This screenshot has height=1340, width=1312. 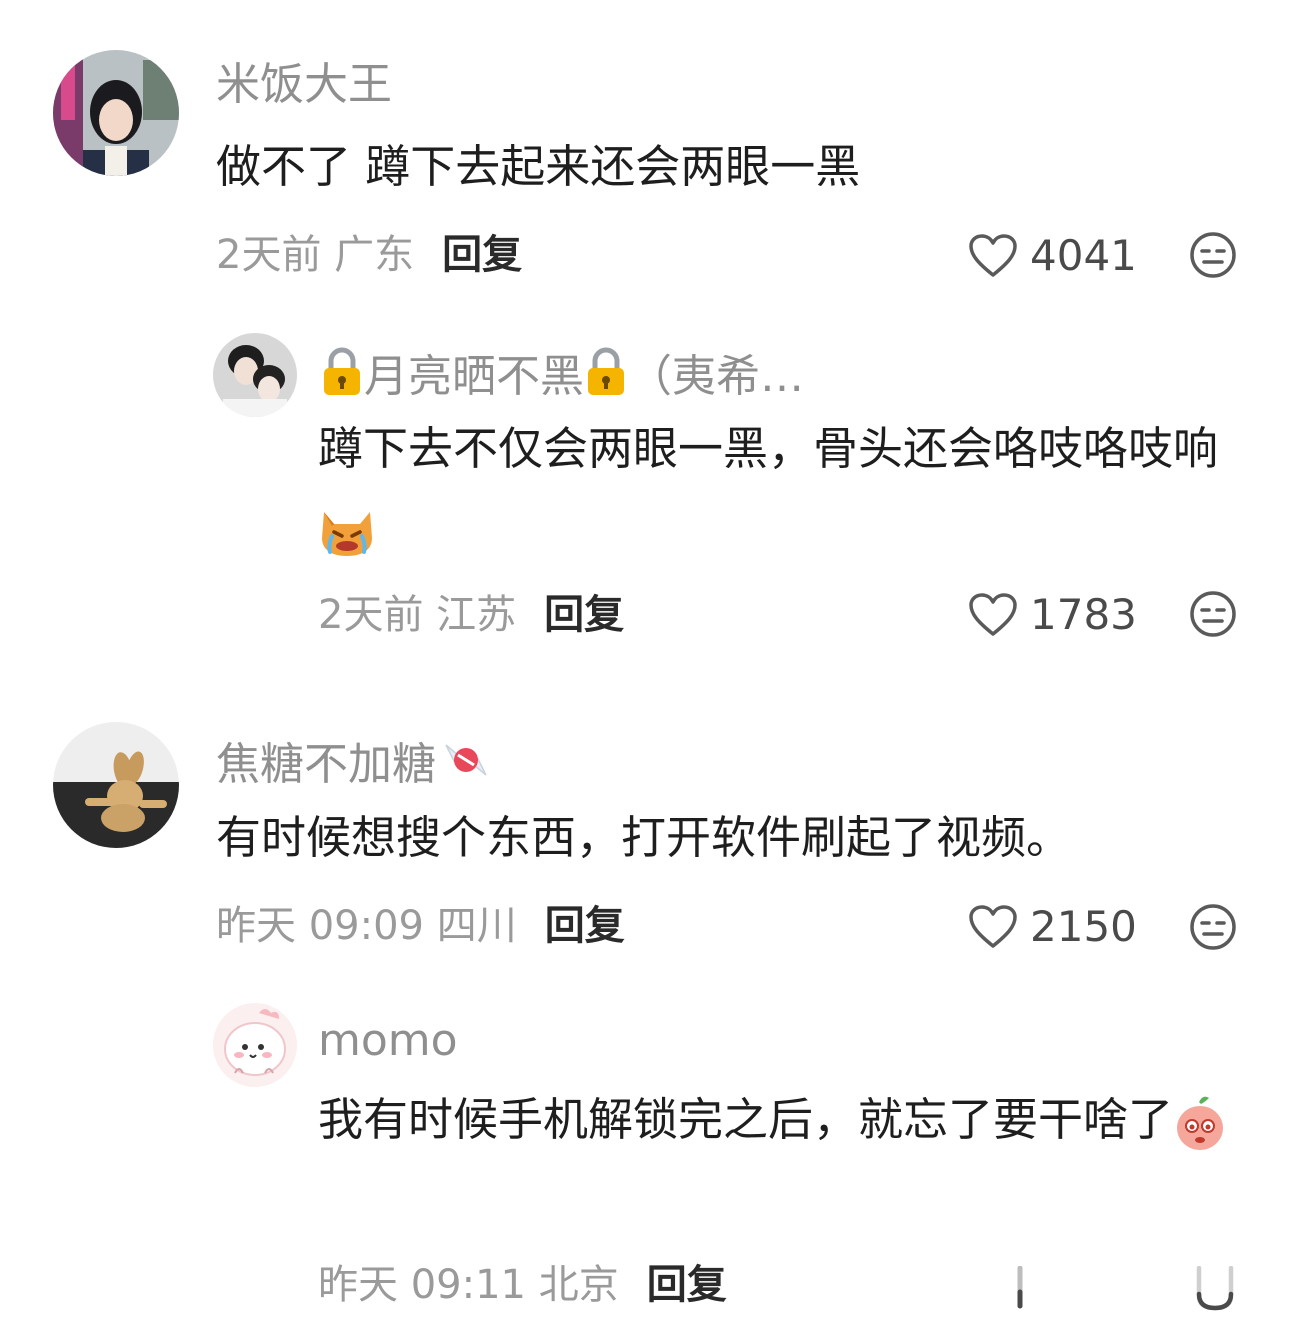 What do you see at coordinates (1215, 1289) in the screenshot?
I see `dislike-face-partial-icon` at bounding box center [1215, 1289].